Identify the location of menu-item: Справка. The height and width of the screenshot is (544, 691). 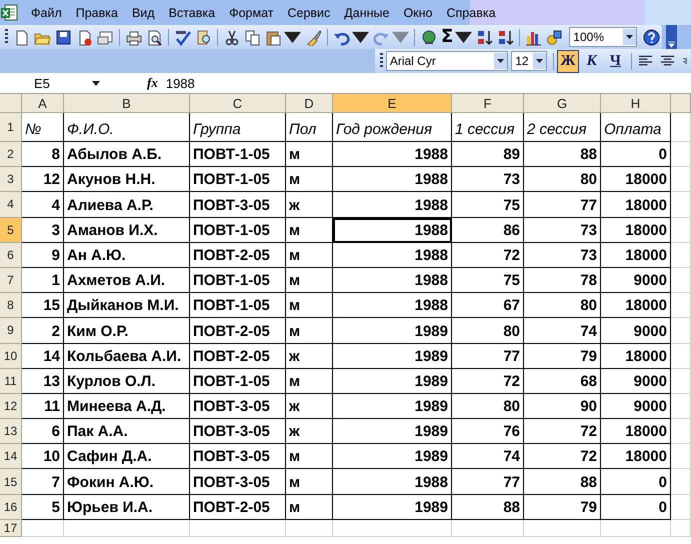
(471, 13).